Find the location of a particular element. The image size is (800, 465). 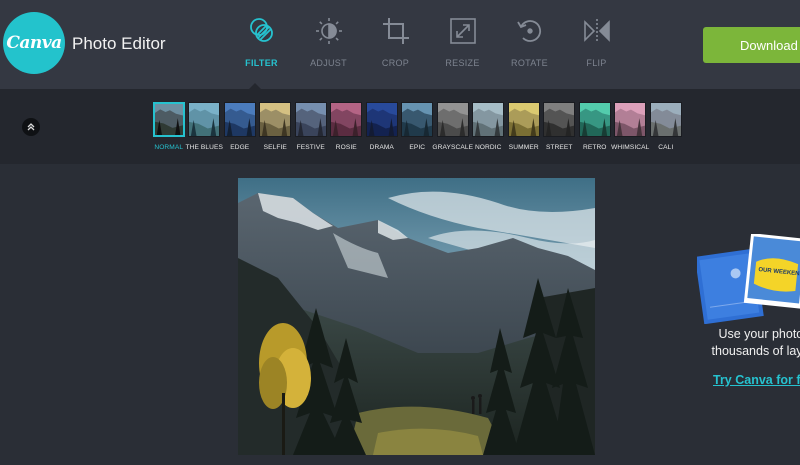

filter-label: EDGE is located at coordinates (240, 147).